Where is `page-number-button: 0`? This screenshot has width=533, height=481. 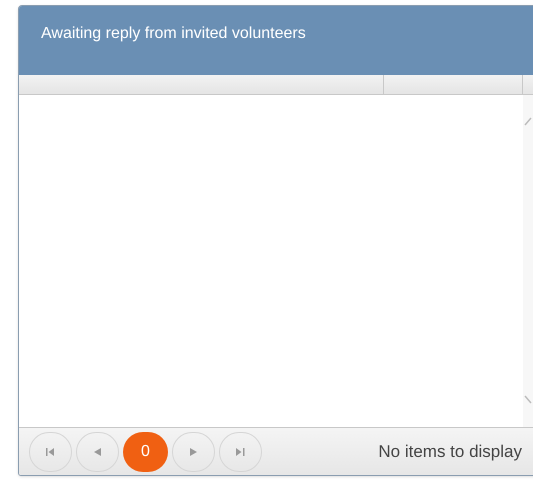 page-number-button: 0 is located at coordinates (145, 452).